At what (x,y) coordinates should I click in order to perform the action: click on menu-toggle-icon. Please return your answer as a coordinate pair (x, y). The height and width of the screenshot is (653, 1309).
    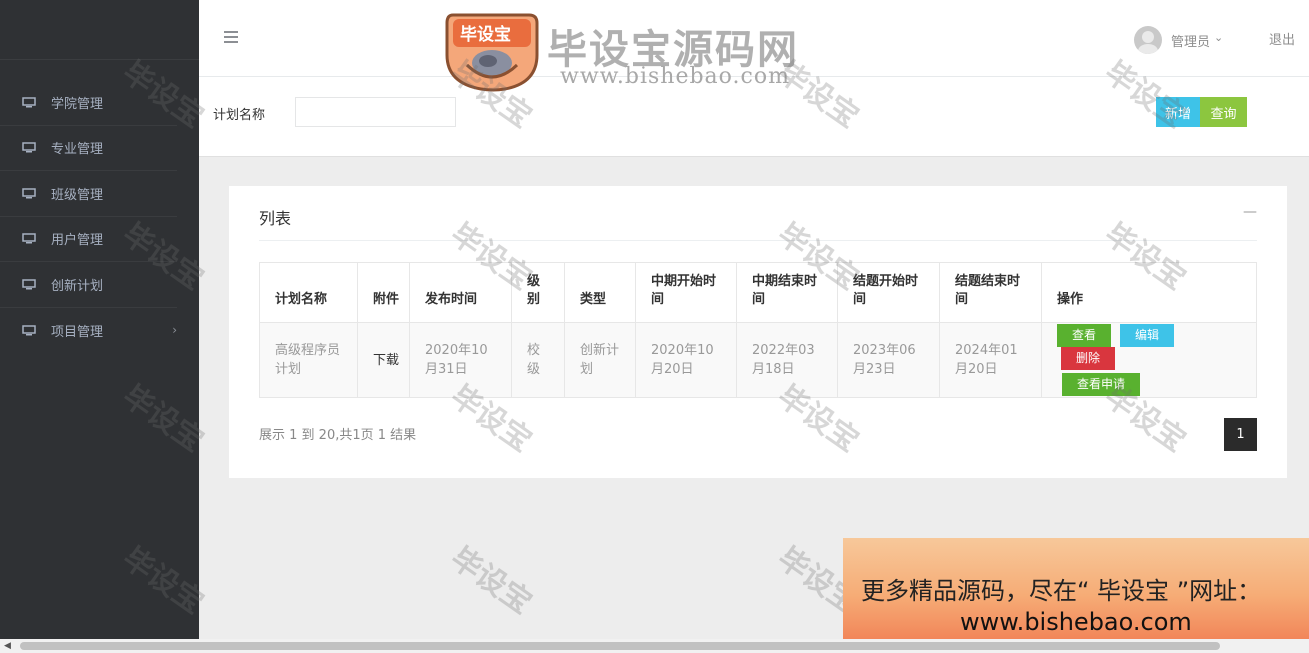
    Looking at the image, I should click on (231, 37).